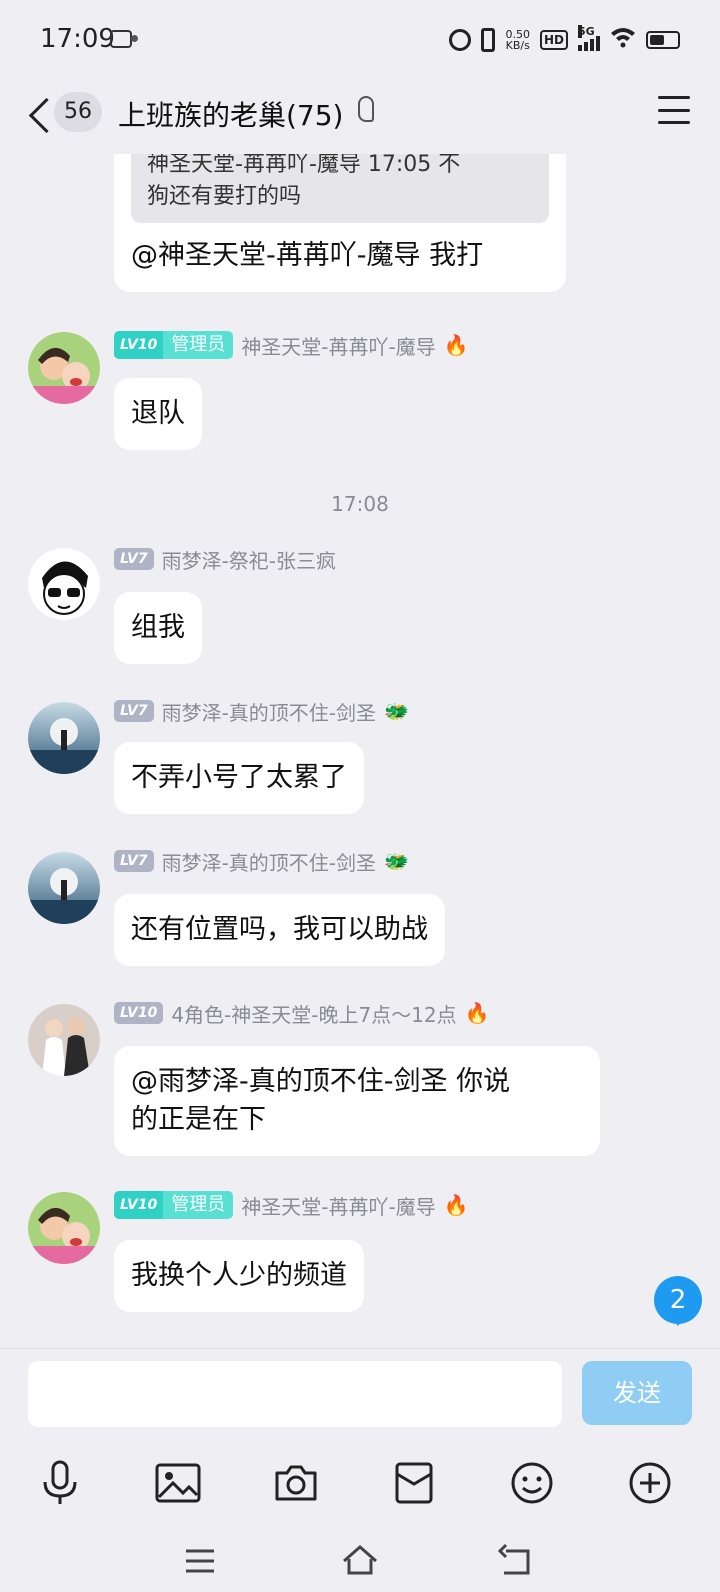 This screenshot has height=1592, width=720. What do you see at coordinates (321, 1081) in the screenshot?
I see `message-text: @雨梦泽-真的顶不住-剑圣 你说` at bounding box center [321, 1081].